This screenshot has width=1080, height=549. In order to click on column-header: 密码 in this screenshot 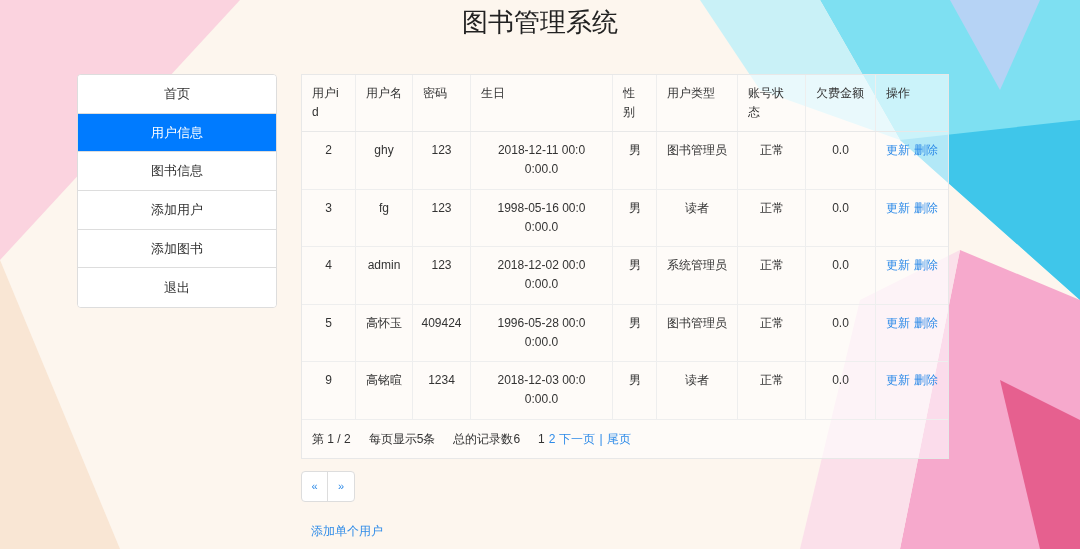, I will do `click(442, 103)`.